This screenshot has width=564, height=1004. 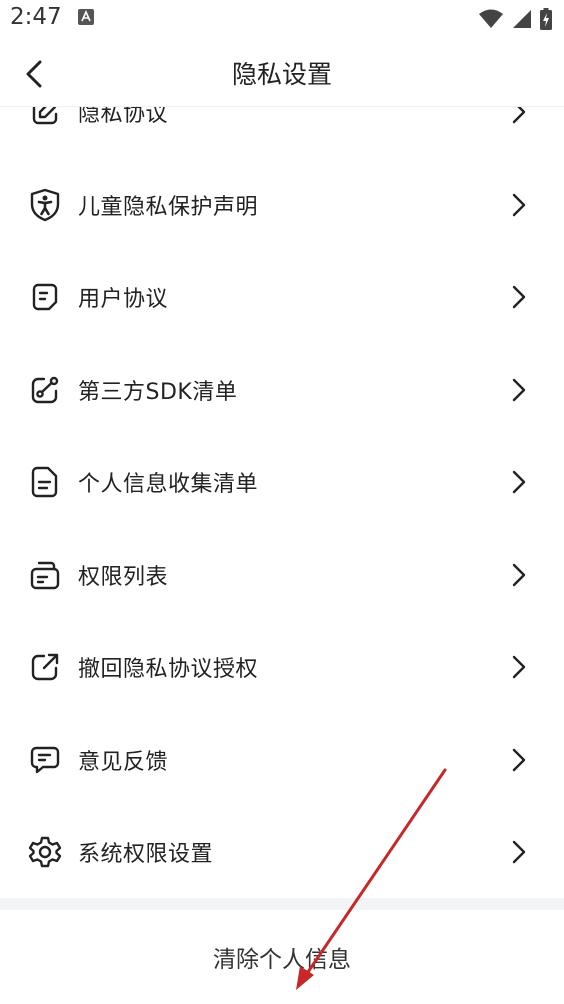 I want to click on status-time: 2:47, so click(x=36, y=17).